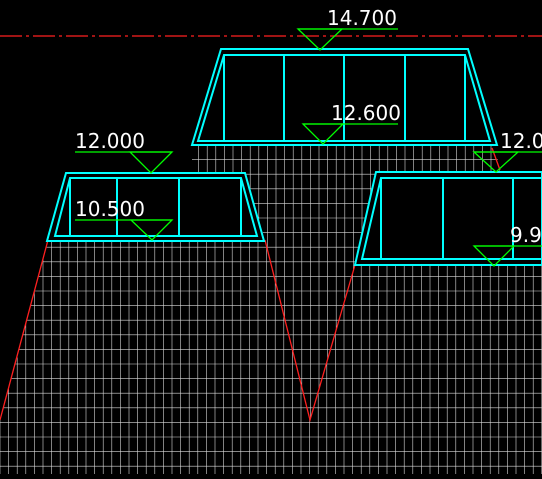  What do you see at coordinates (124, 162) in the screenshot?
I see `elevation-marker-top-left` at bounding box center [124, 162].